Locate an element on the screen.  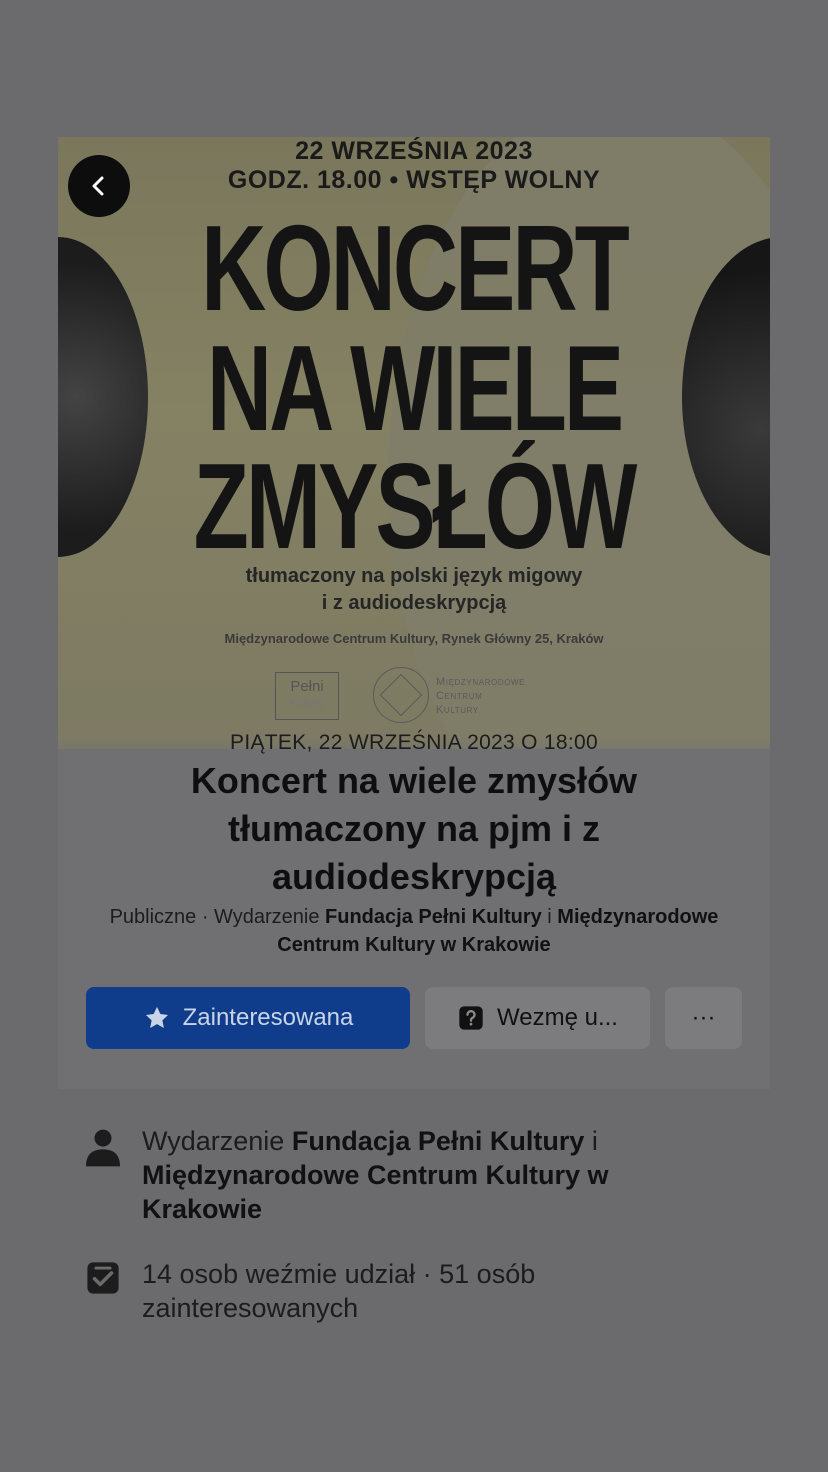
checklist-icon is located at coordinates (103, 1282).